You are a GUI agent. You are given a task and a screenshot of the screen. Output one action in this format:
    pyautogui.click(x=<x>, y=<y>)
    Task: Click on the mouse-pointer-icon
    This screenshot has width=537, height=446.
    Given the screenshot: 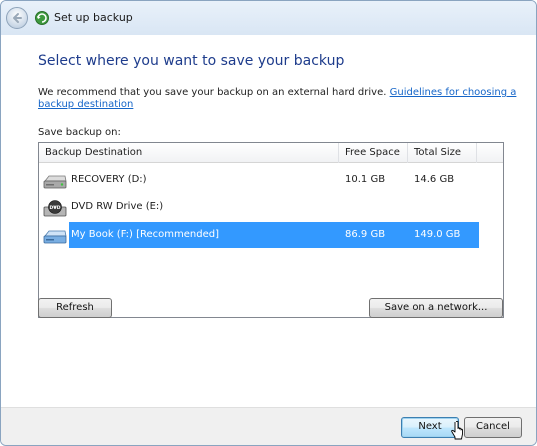 What is the action you would take?
    pyautogui.click(x=457, y=430)
    